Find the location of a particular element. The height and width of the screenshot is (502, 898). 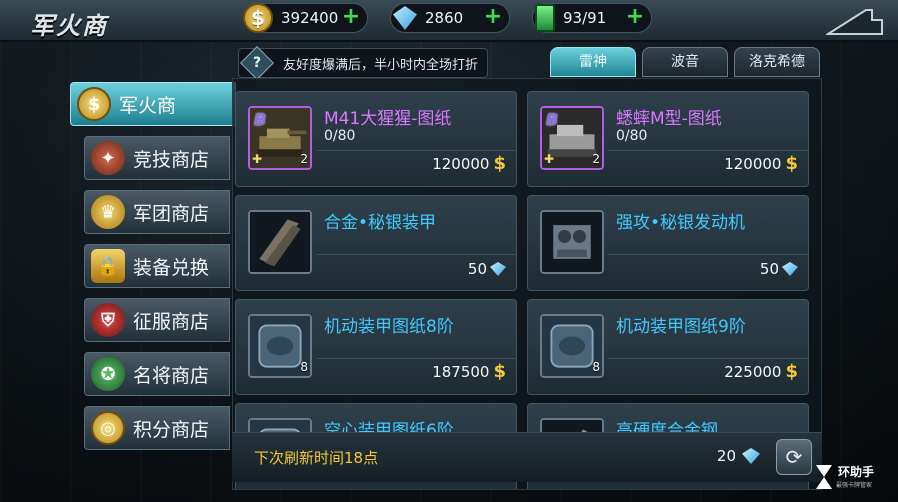

sidebar-item-general-shop: ✪ 名将商店 is located at coordinates (157, 374).